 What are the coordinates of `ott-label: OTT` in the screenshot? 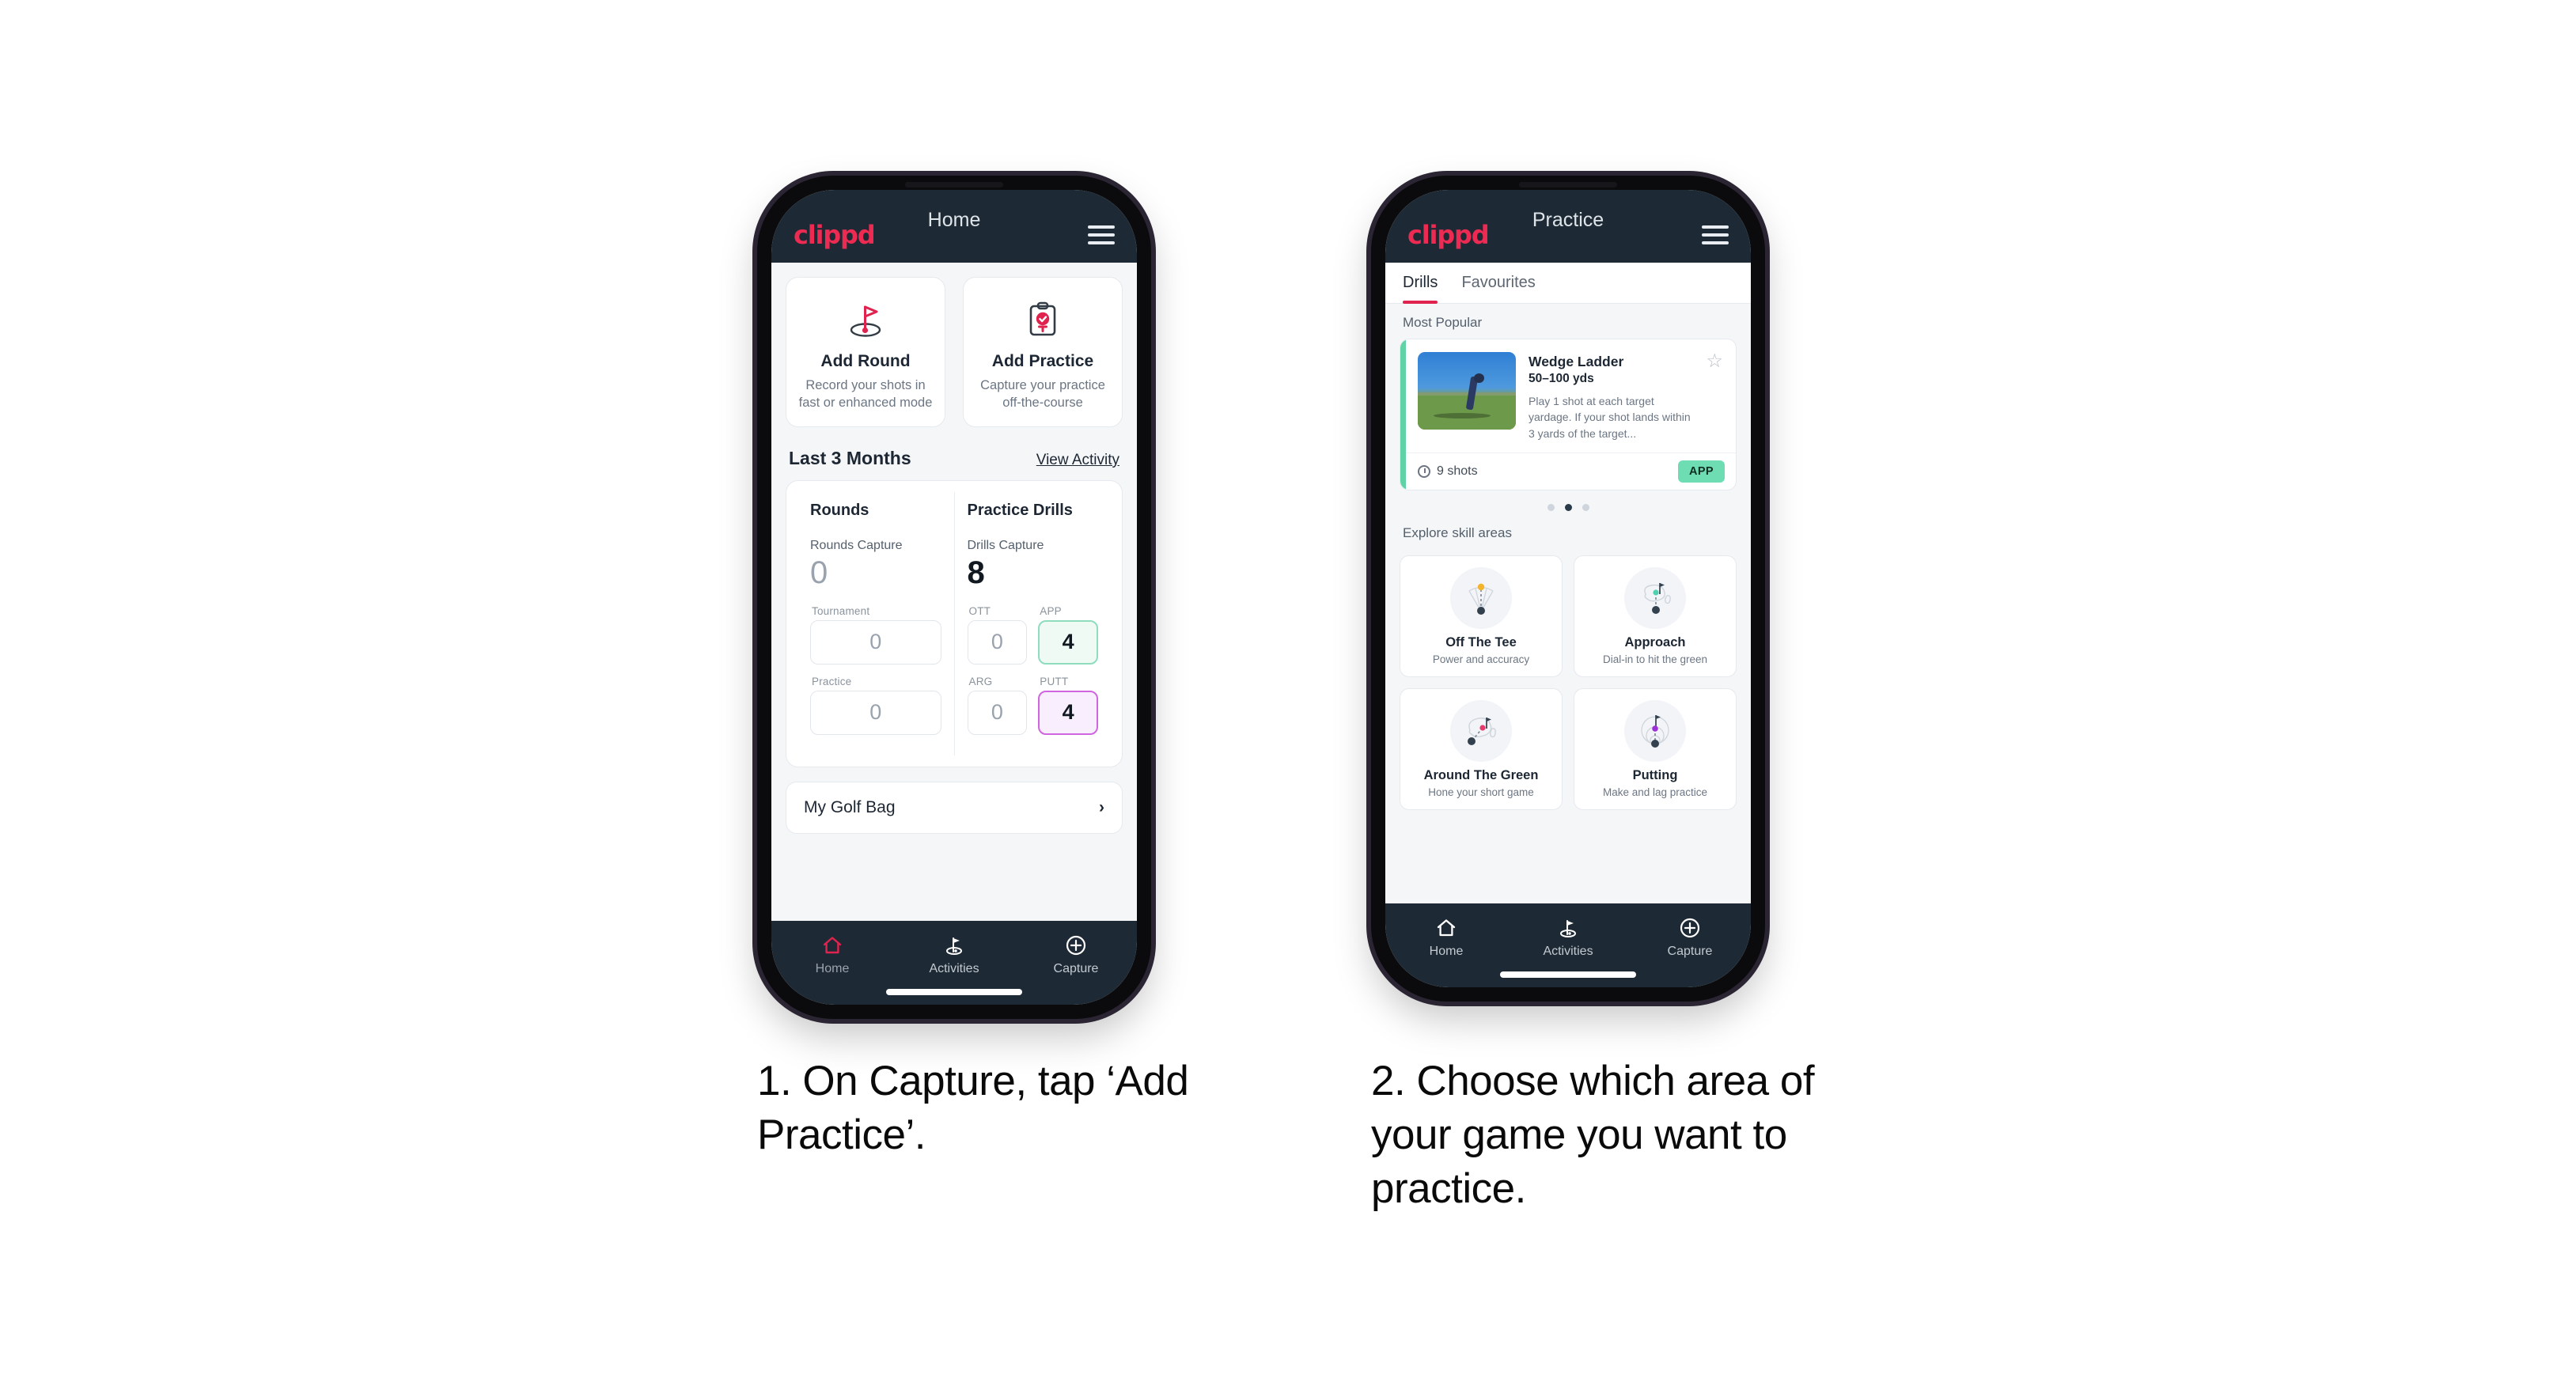 It's located at (980, 611).